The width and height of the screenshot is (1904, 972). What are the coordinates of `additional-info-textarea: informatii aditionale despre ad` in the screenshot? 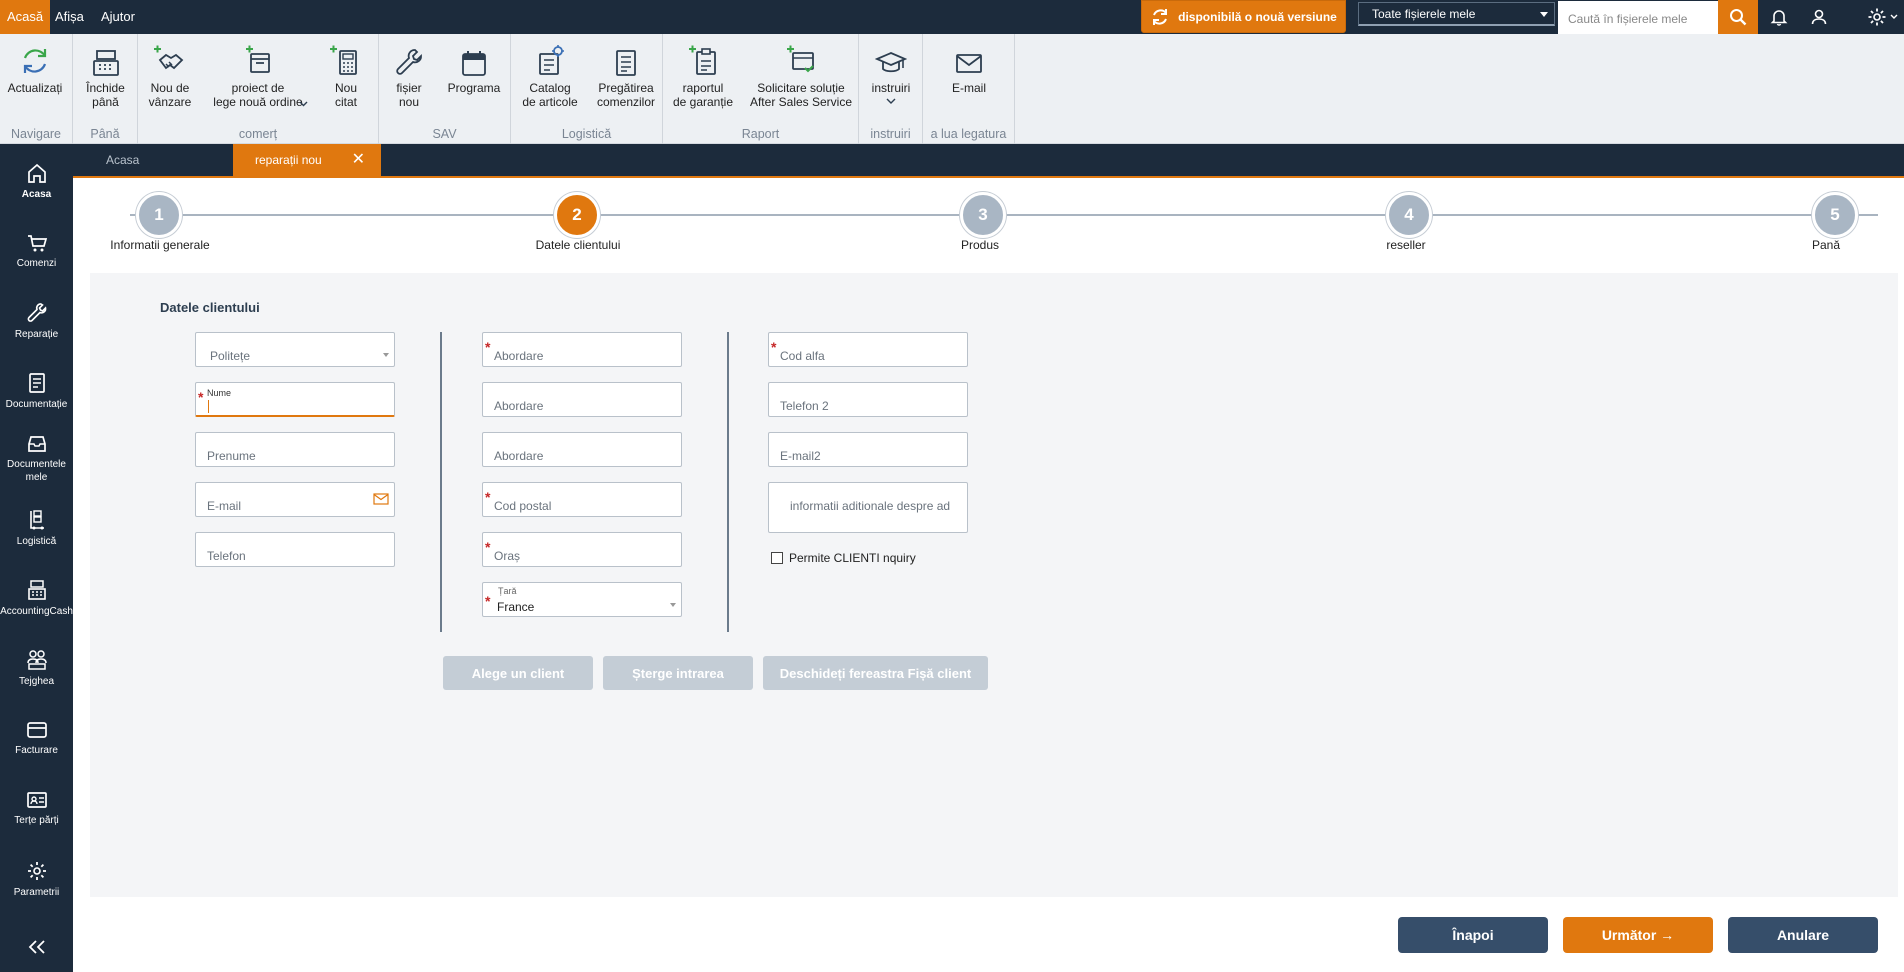 It's located at (868, 507).